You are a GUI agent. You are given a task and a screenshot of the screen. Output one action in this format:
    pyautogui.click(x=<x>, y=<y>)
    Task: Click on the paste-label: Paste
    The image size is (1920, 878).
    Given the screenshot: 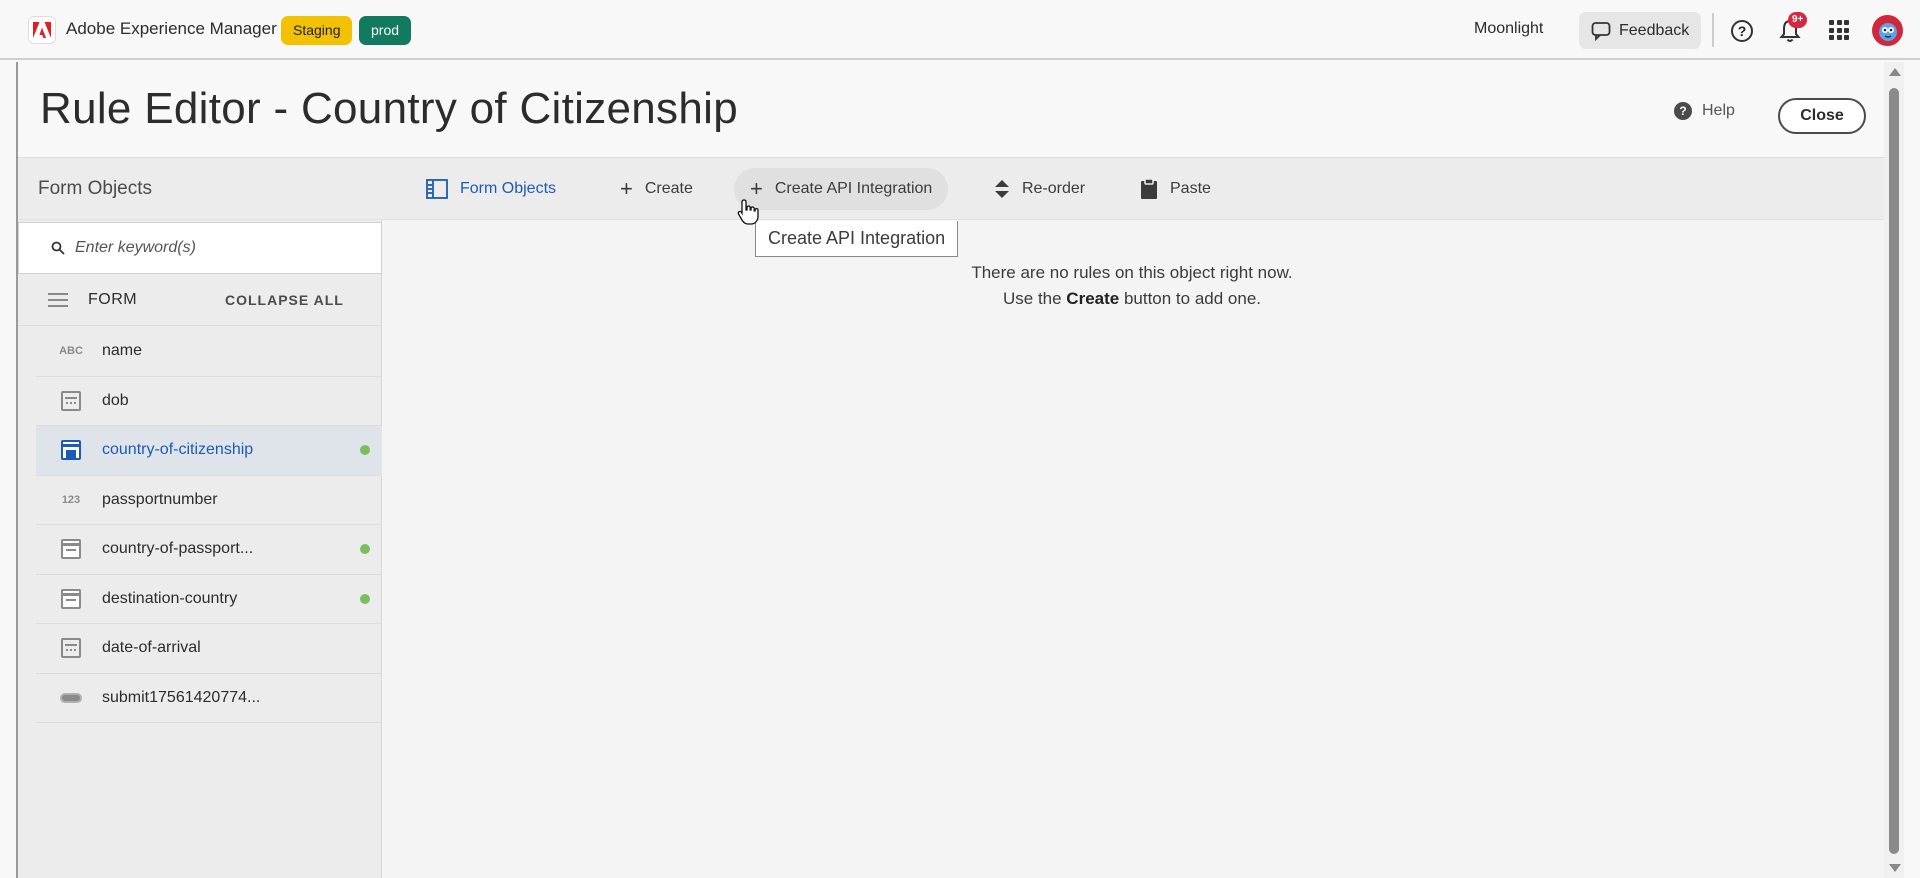 What is the action you would take?
    pyautogui.click(x=1190, y=188)
    